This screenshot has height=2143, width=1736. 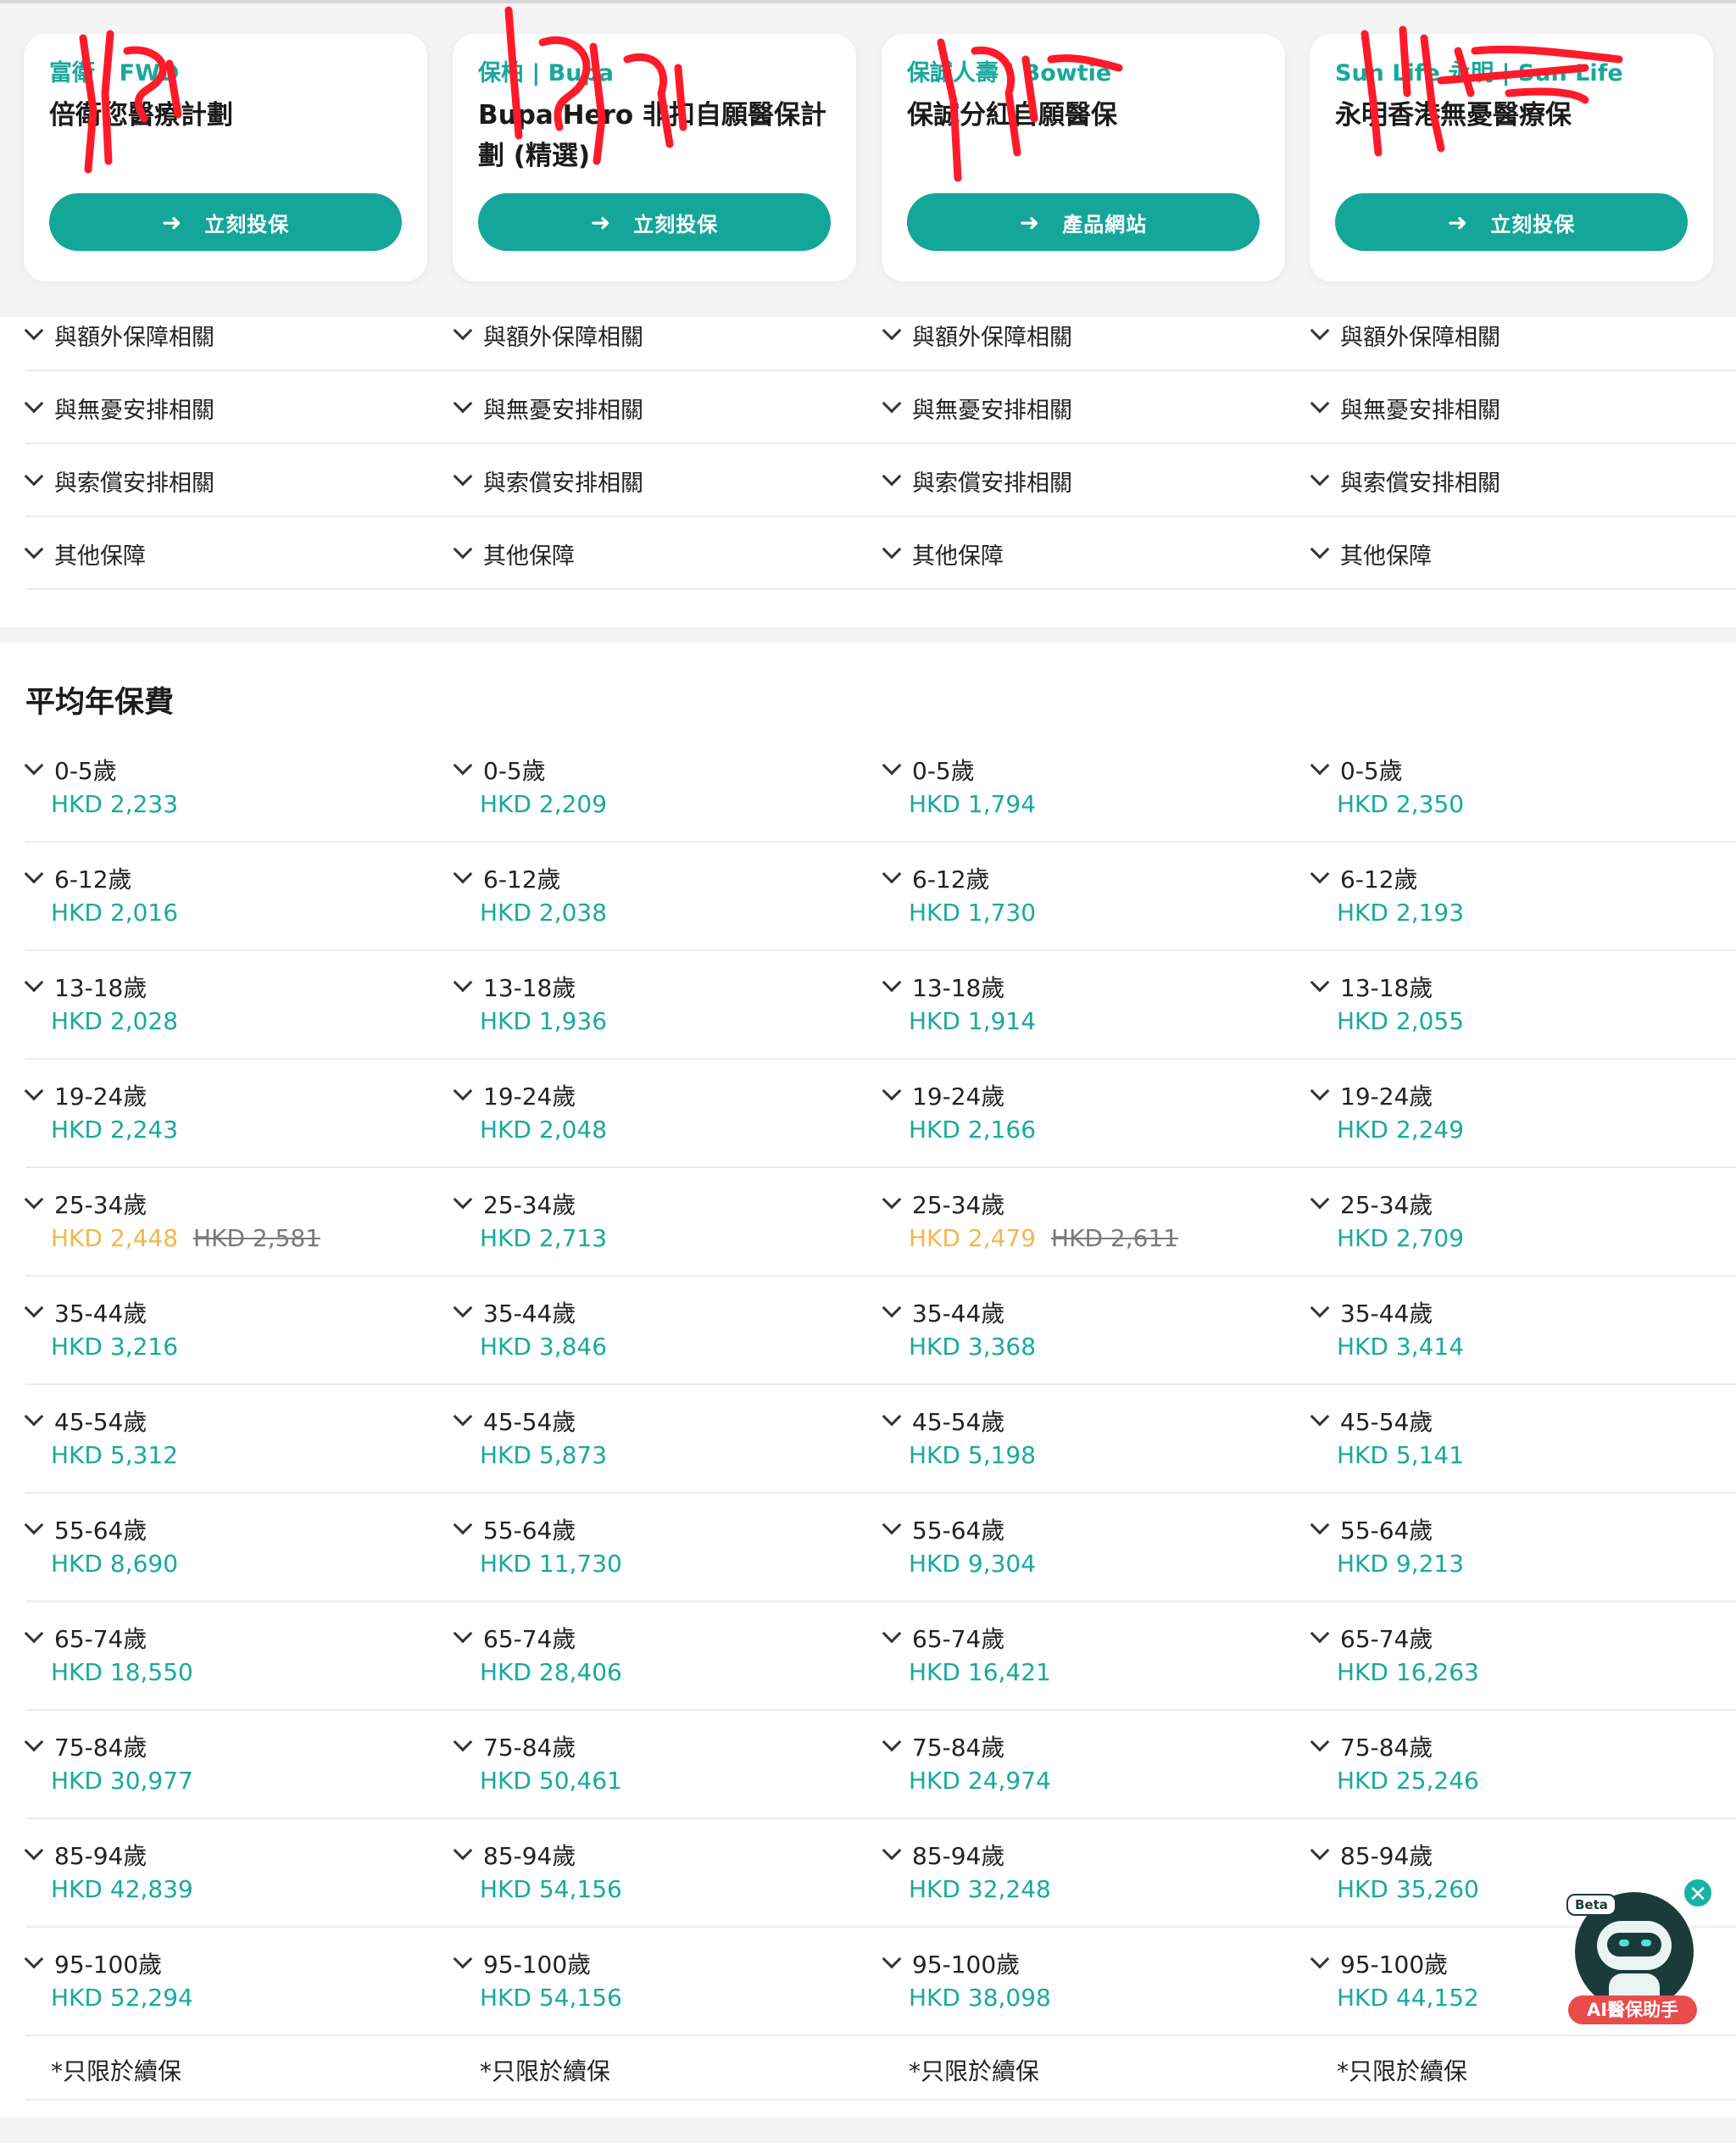 I want to click on premium-cell: 45-54歲 HKD 5,873, so click(x=657, y=1439).